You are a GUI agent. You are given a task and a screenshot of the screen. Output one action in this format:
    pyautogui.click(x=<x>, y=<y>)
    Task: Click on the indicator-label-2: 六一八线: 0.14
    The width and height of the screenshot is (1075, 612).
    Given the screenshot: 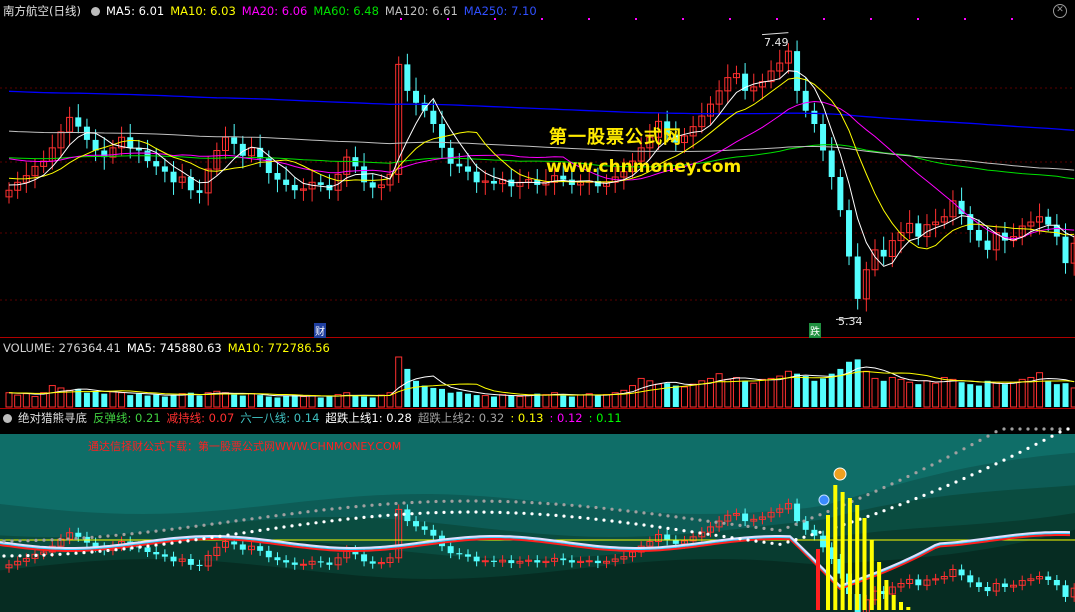 What is the action you would take?
    pyautogui.click(x=280, y=418)
    